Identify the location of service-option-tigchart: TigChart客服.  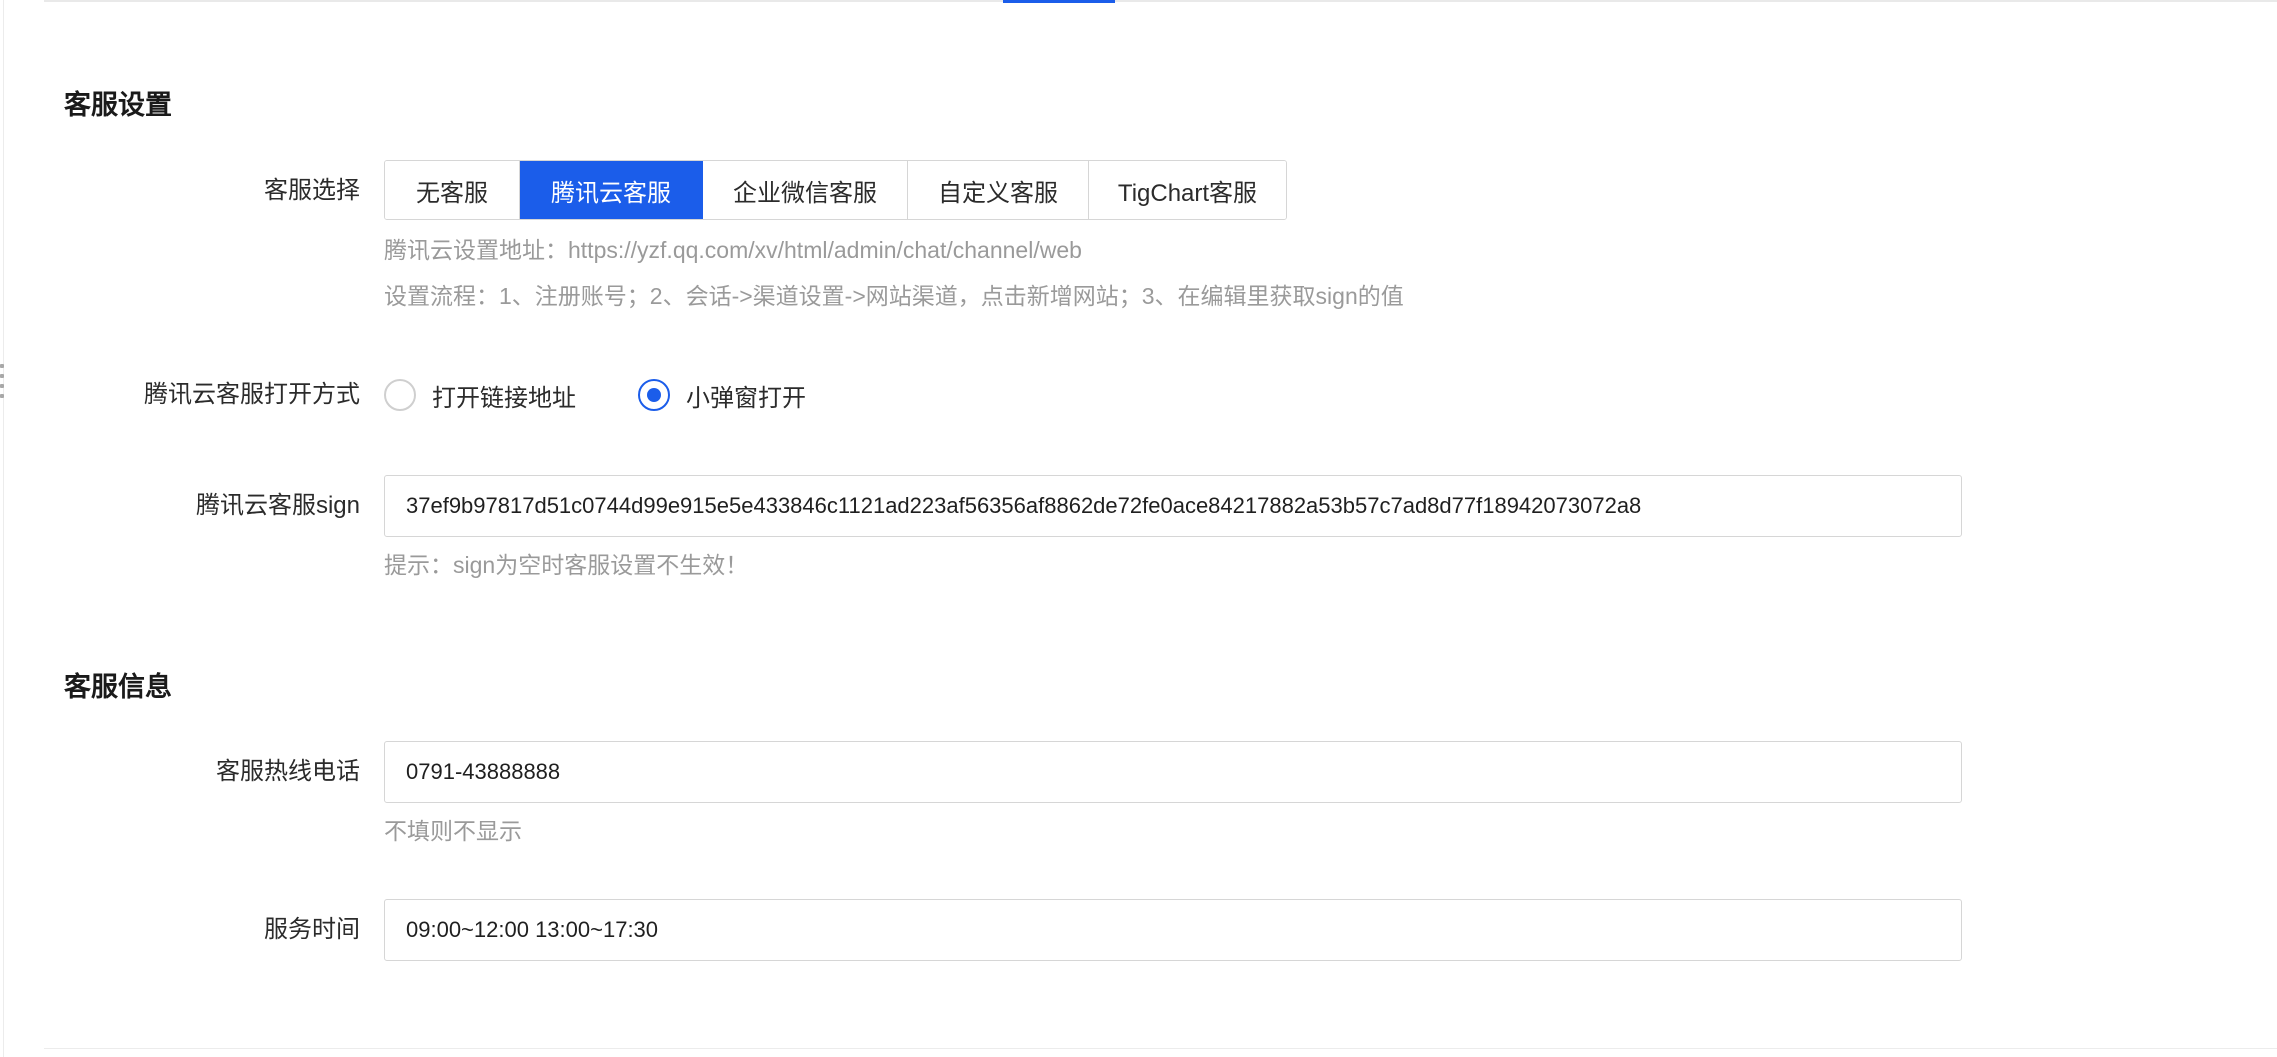
(1187, 190).